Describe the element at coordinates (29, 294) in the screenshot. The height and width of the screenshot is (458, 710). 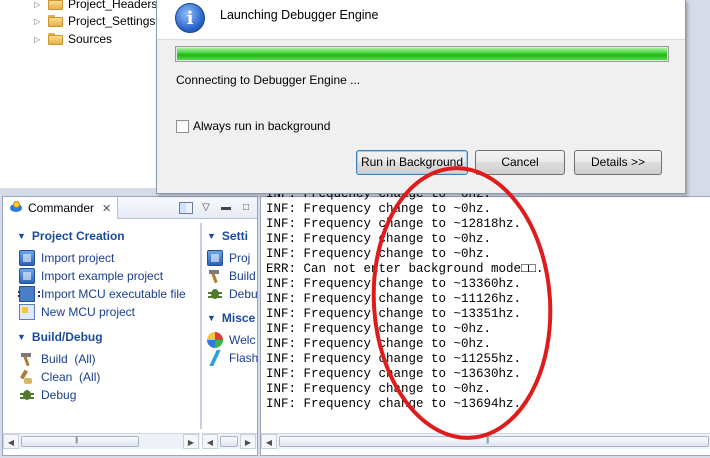
I see `mcu-chip-icon` at that location.